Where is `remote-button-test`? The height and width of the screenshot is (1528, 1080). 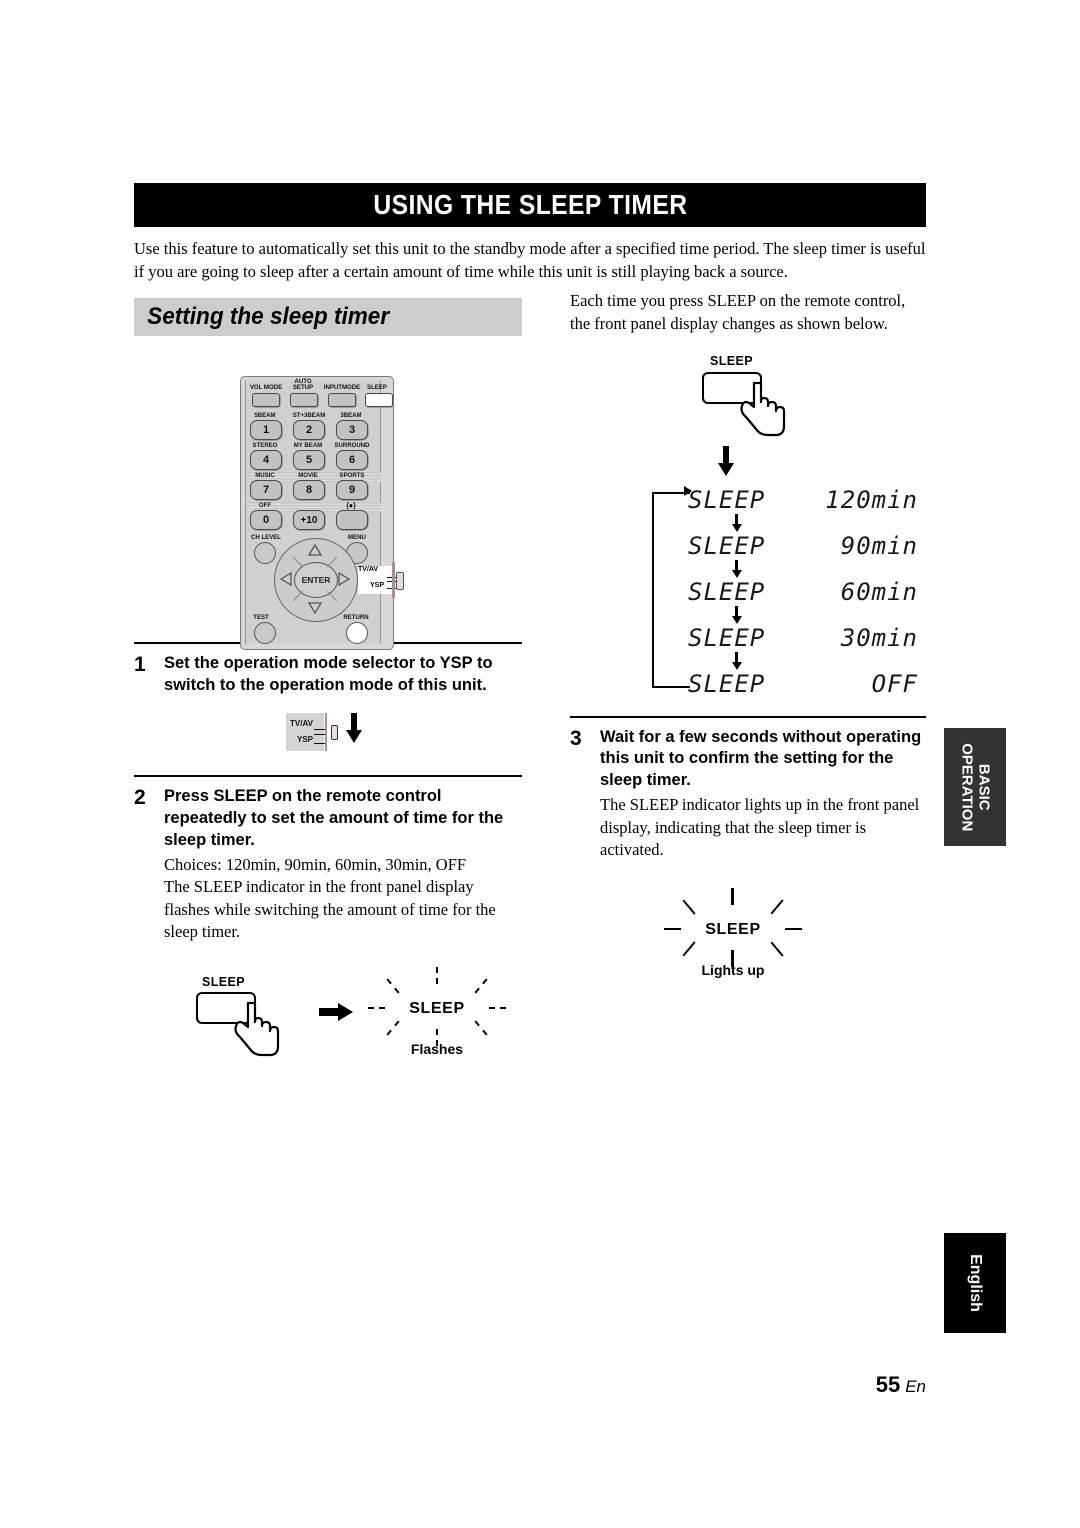
remote-button-test is located at coordinates (265, 633).